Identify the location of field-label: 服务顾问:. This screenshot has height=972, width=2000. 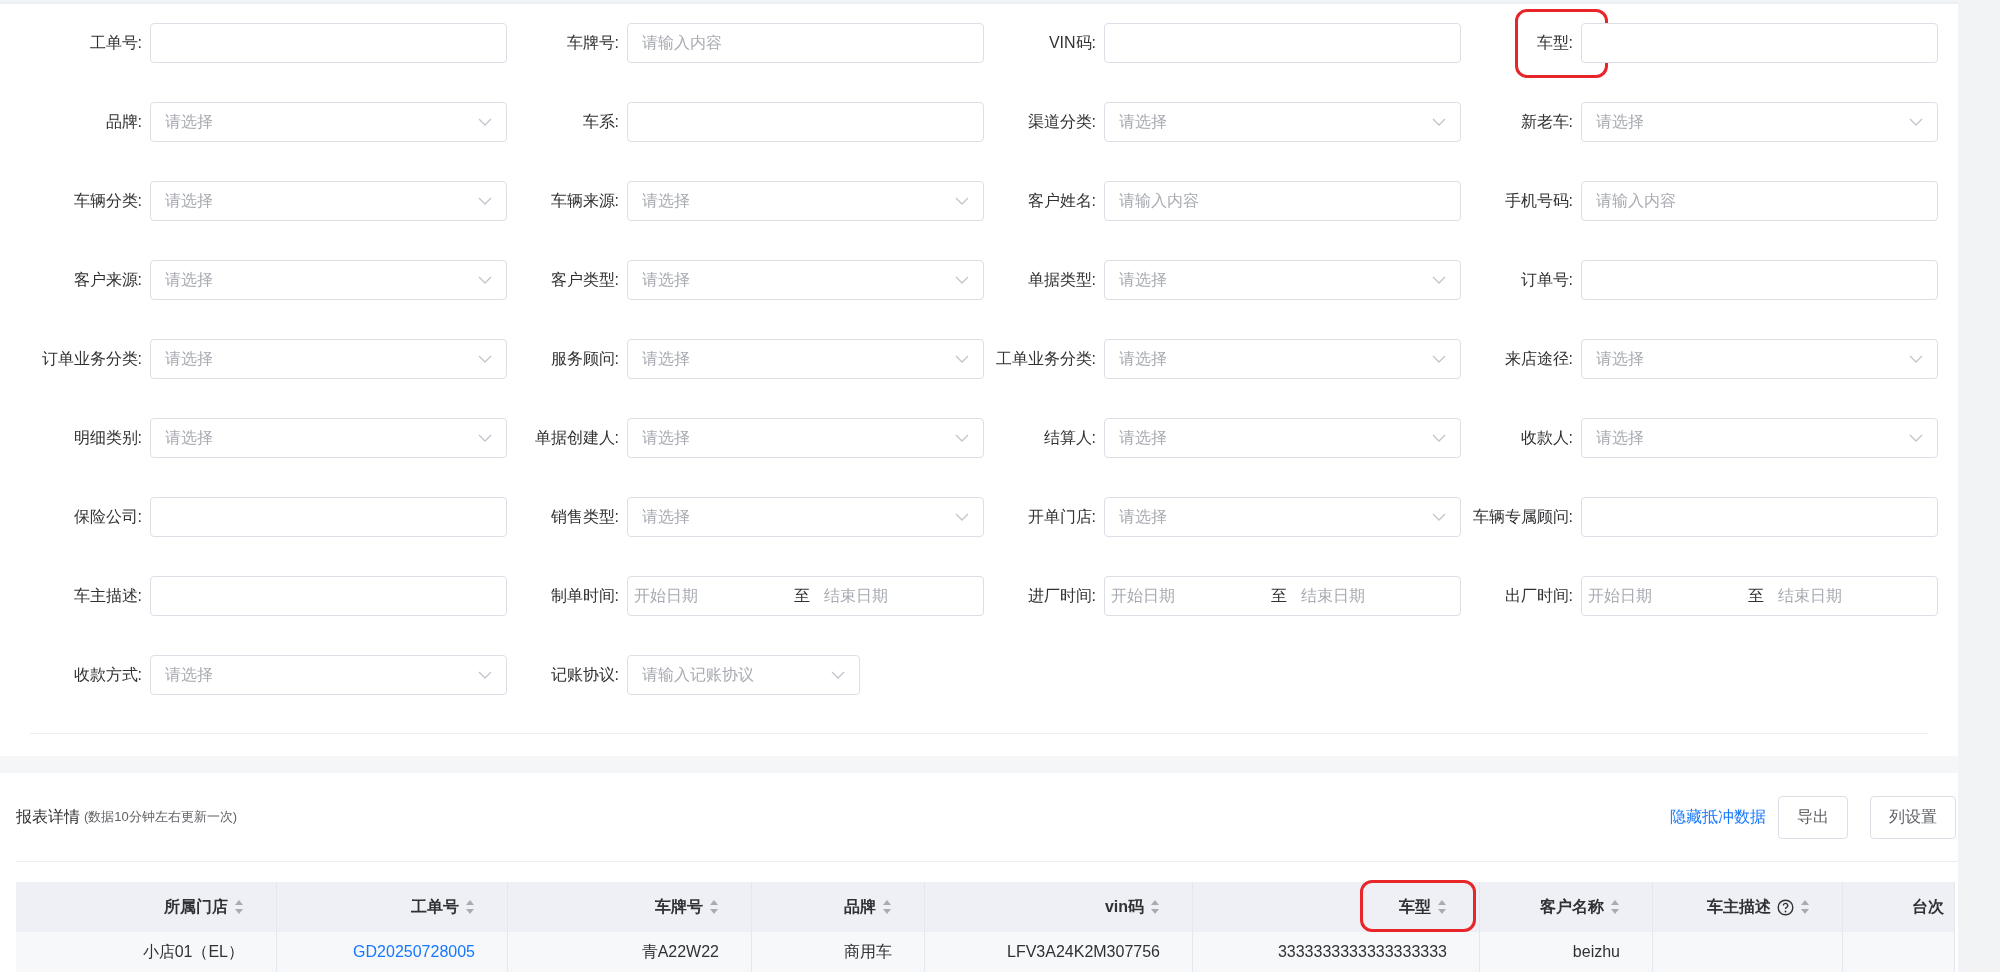
(584, 358).